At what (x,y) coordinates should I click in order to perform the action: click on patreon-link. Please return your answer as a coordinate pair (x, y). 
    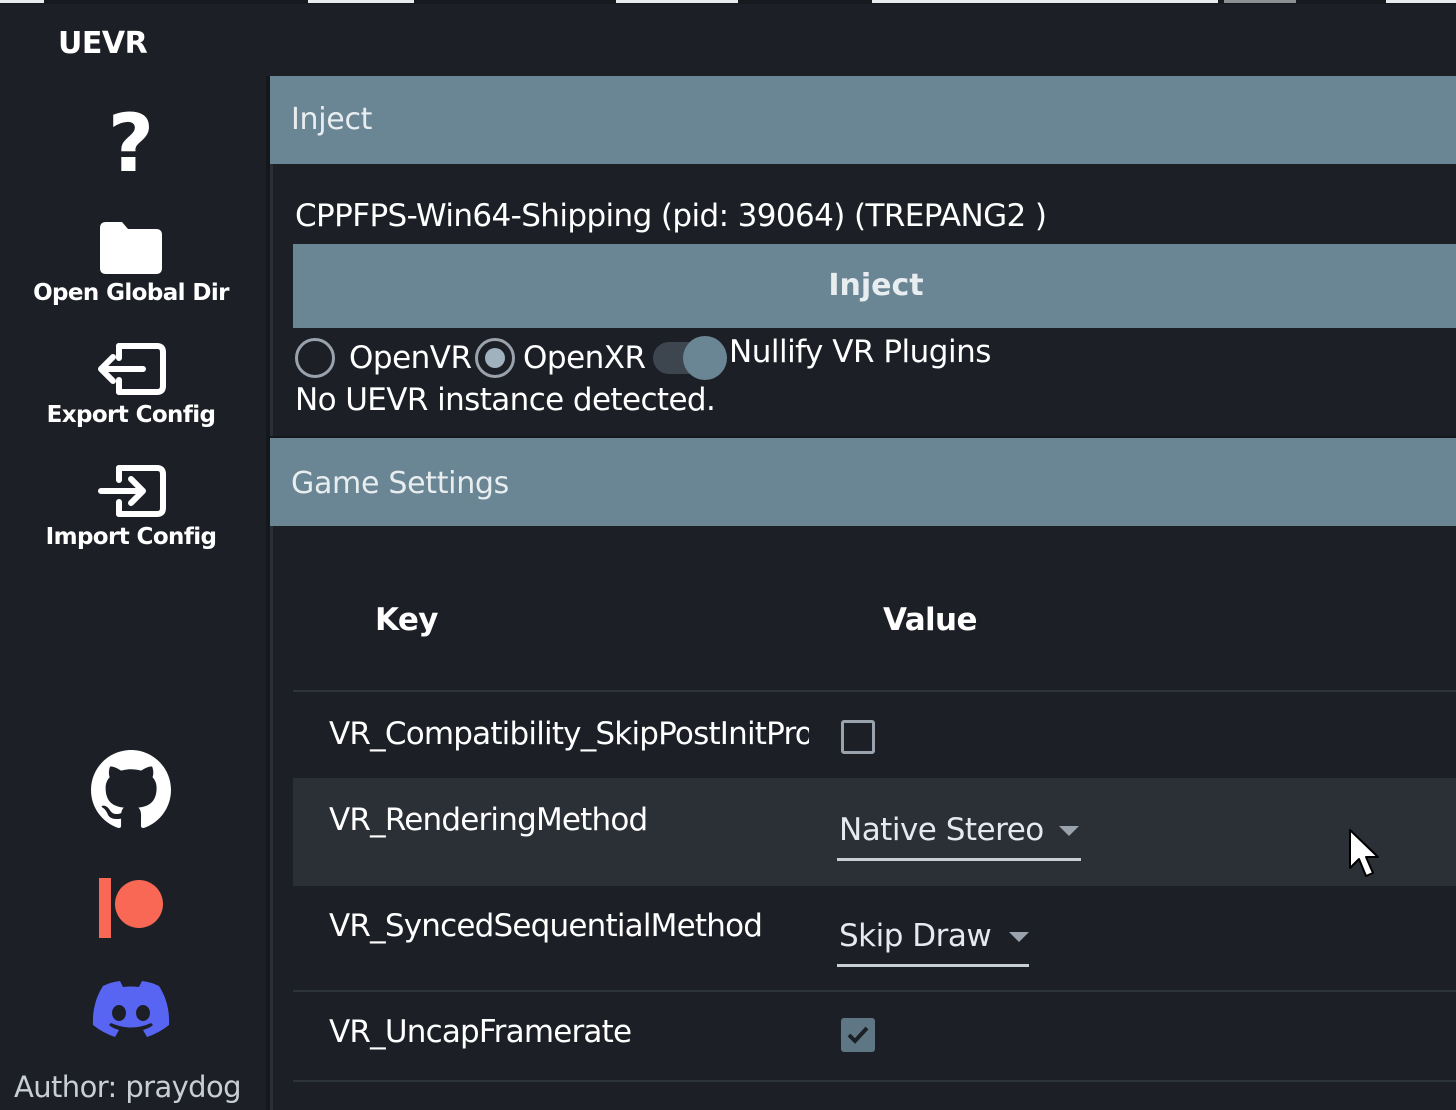
    Looking at the image, I should click on (131, 909).